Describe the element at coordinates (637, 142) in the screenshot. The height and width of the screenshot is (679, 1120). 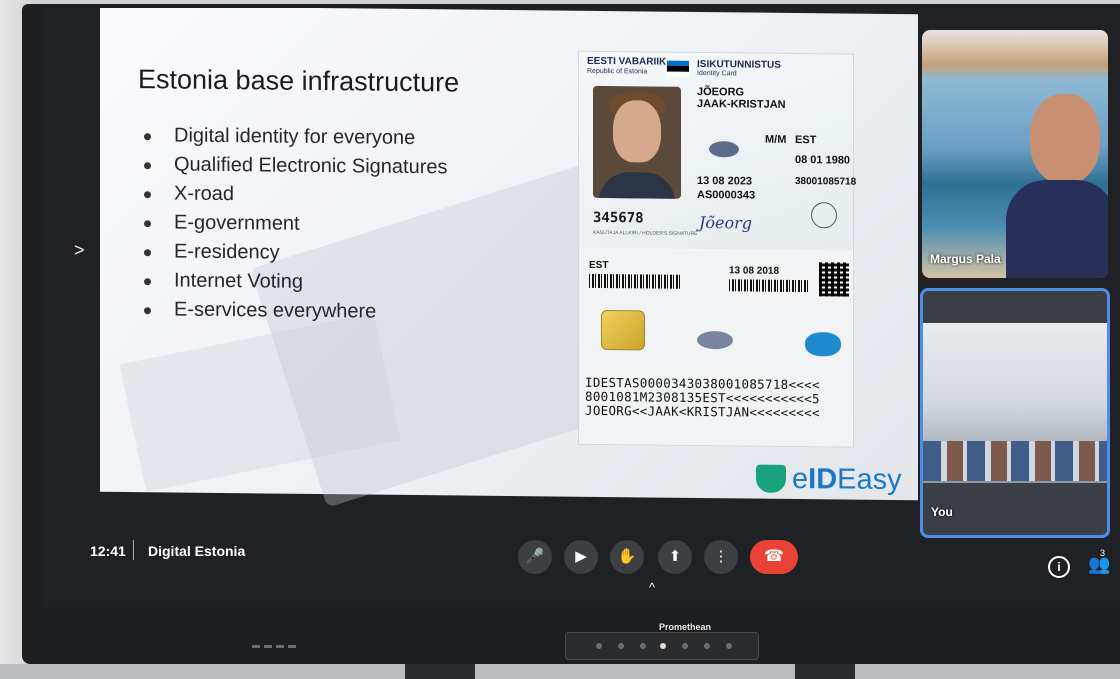
I see `card-holder-photo` at that location.